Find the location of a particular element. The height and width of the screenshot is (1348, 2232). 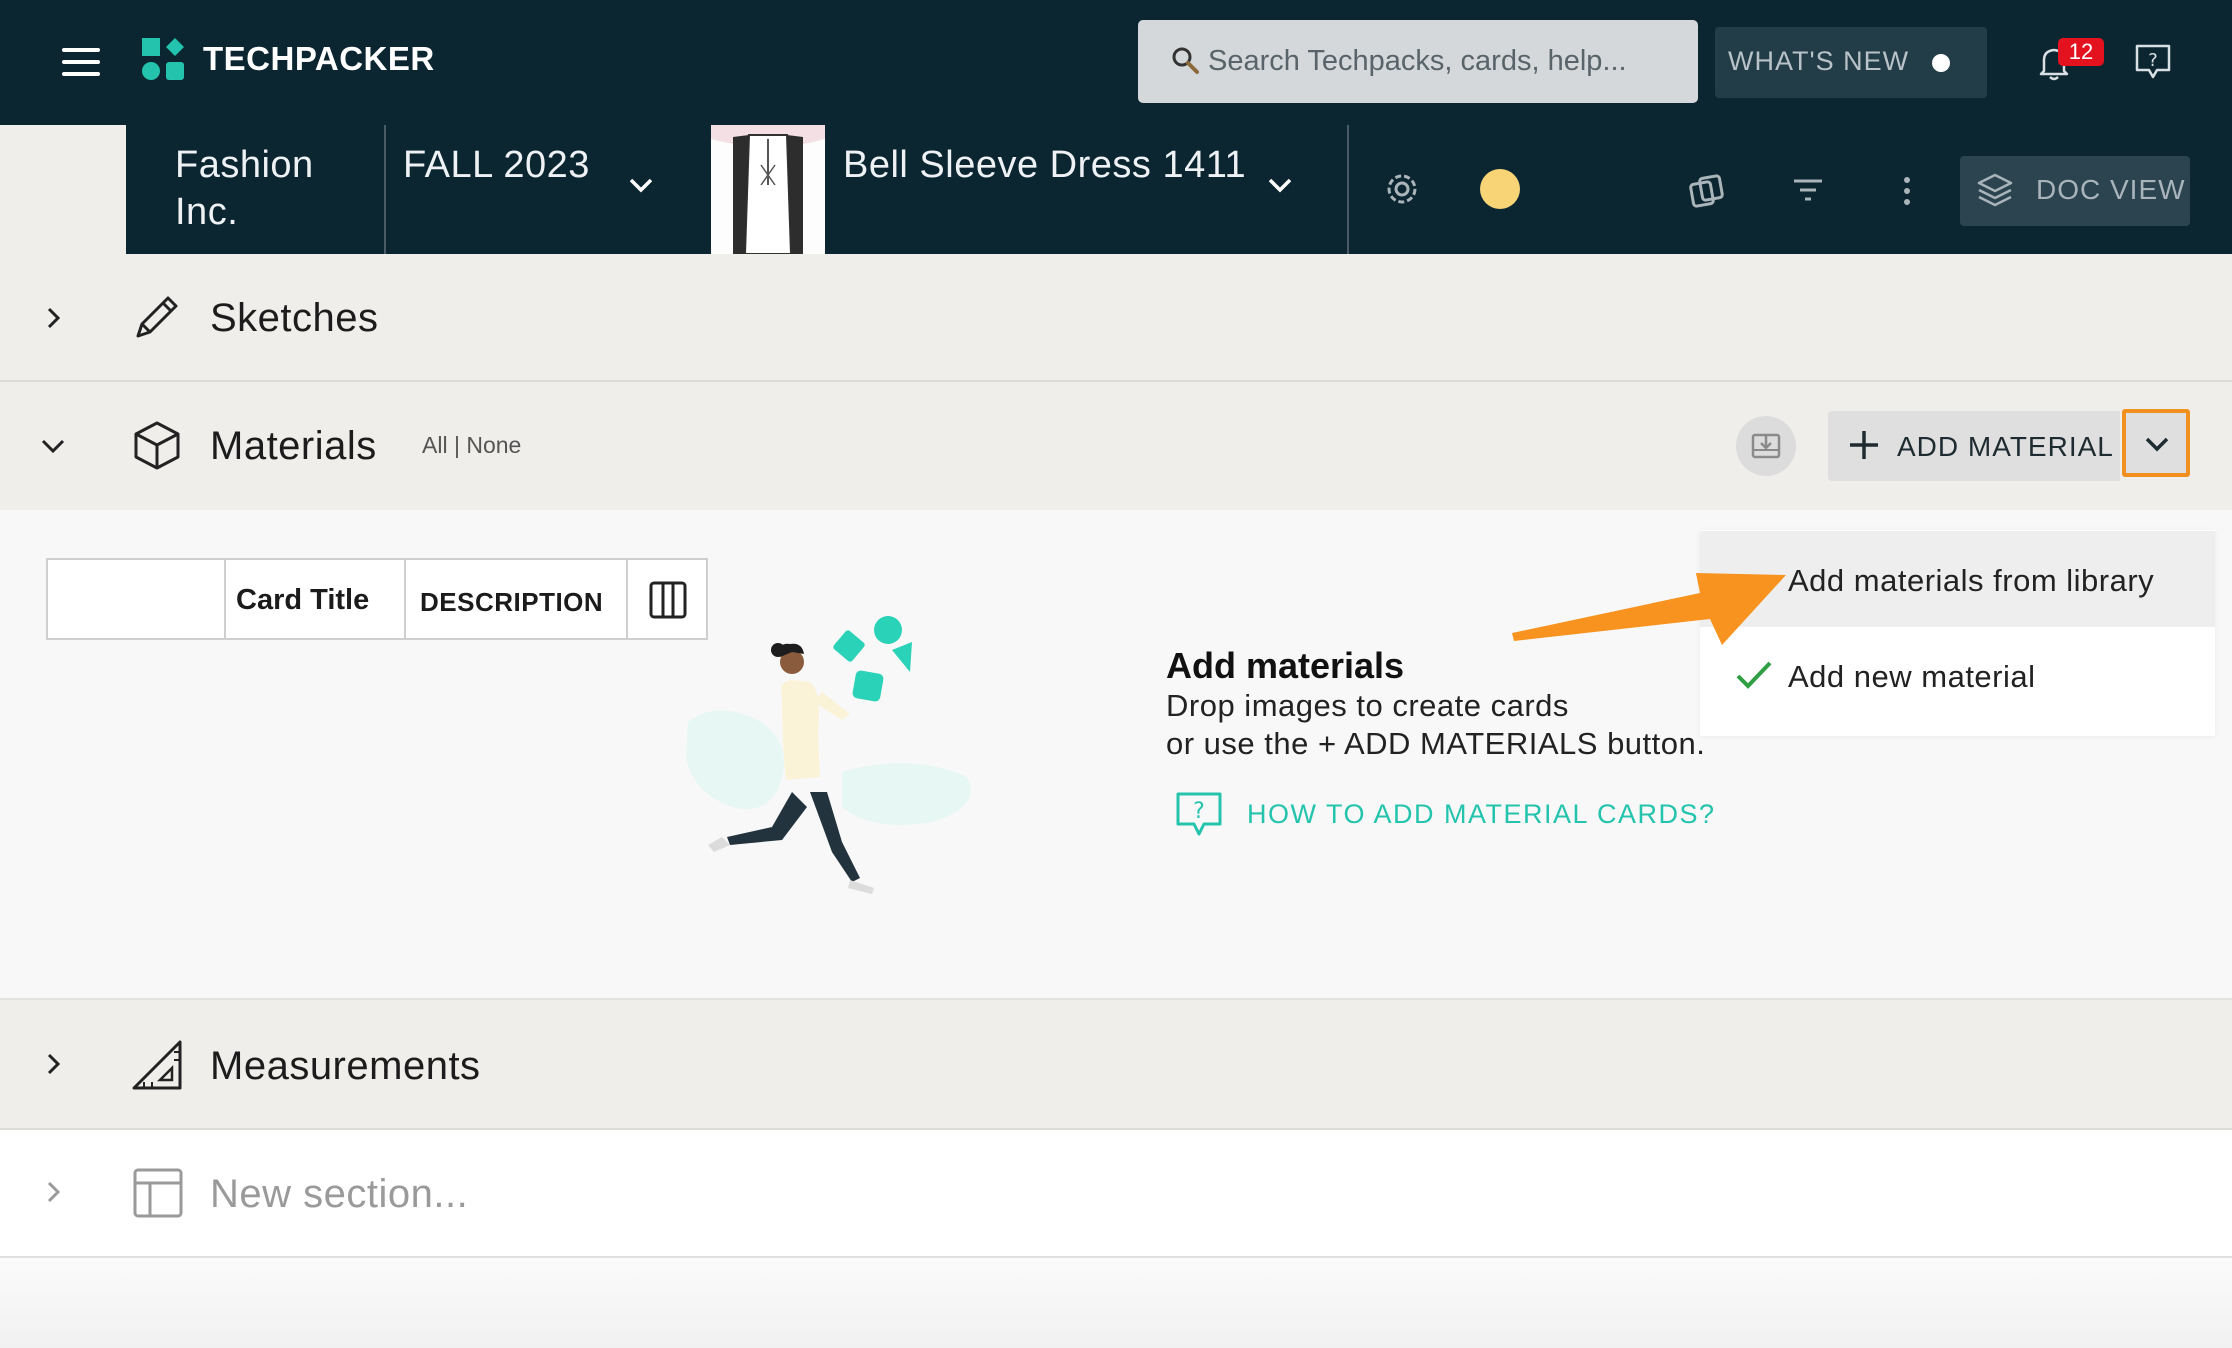

empty-state-description: or use the + ADD MATERIALS button. is located at coordinates (1436, 743).